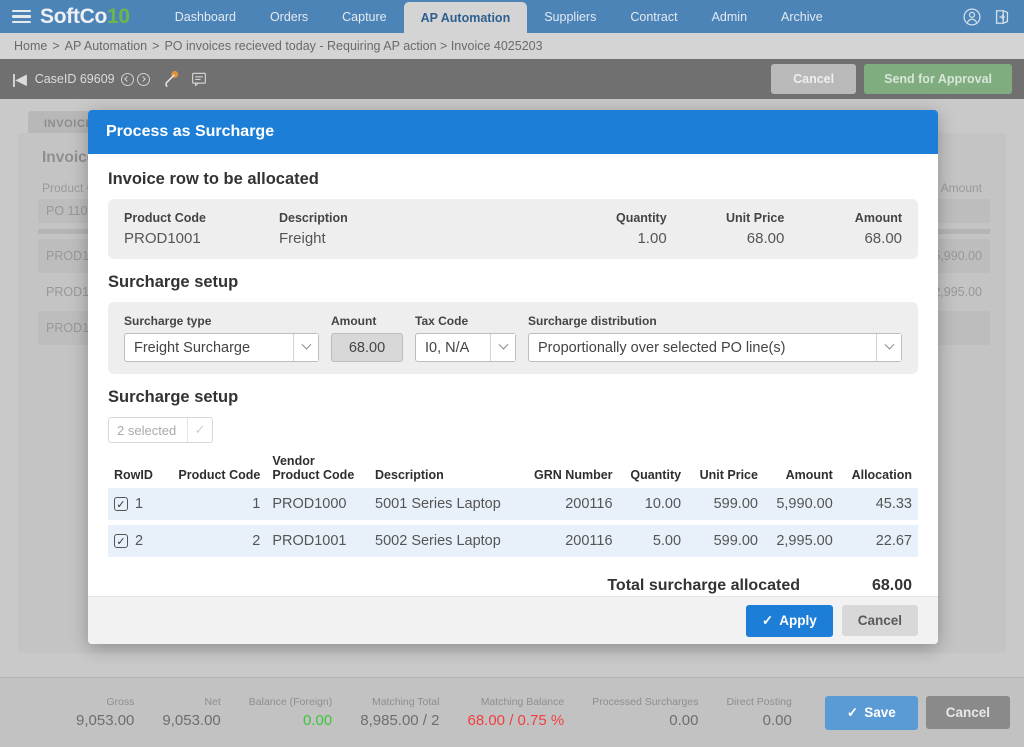  I want to click on invoice-description-cell: Description Freight, so click(414, 229).